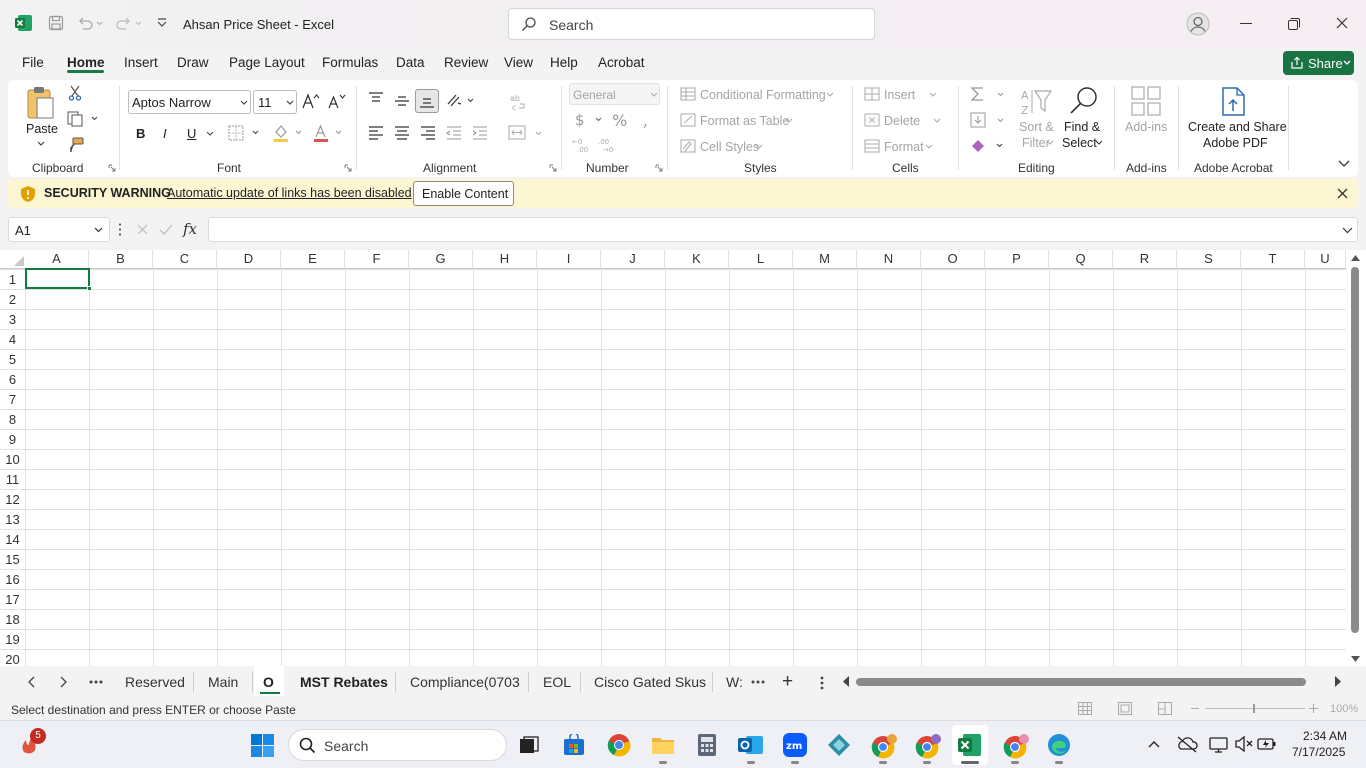 This screenshot has width=1366, height=768. Describe the element at coordinates (288, 133) in the screenshot. I see `fill-color-icon` at that location.